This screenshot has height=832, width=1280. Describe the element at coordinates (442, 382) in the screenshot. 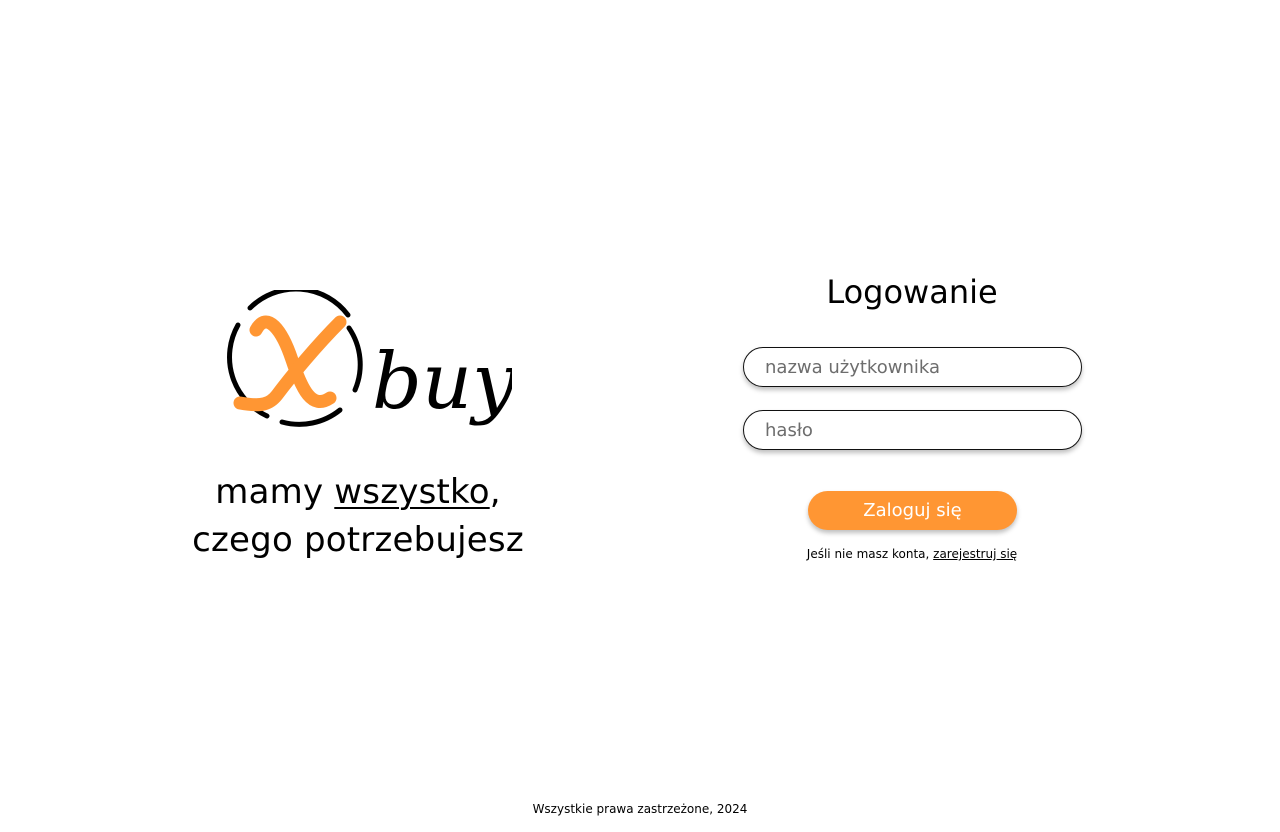

I see `logo-wordmark: buy` at that location.